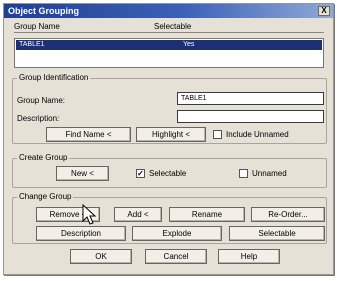 The width and height of the screenshot is (337, 281). Describe the element at coordinates (43, 157) in the screenshot. I see `create-group-title: Create Group` at that location.